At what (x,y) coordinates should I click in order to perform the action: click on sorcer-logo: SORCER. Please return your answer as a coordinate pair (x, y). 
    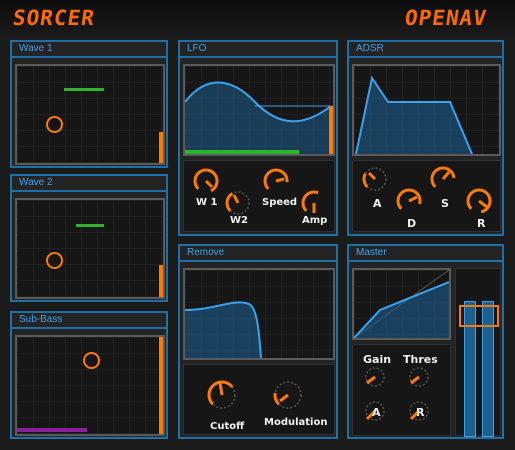
    Looking at the image, I should click on (54, 18).